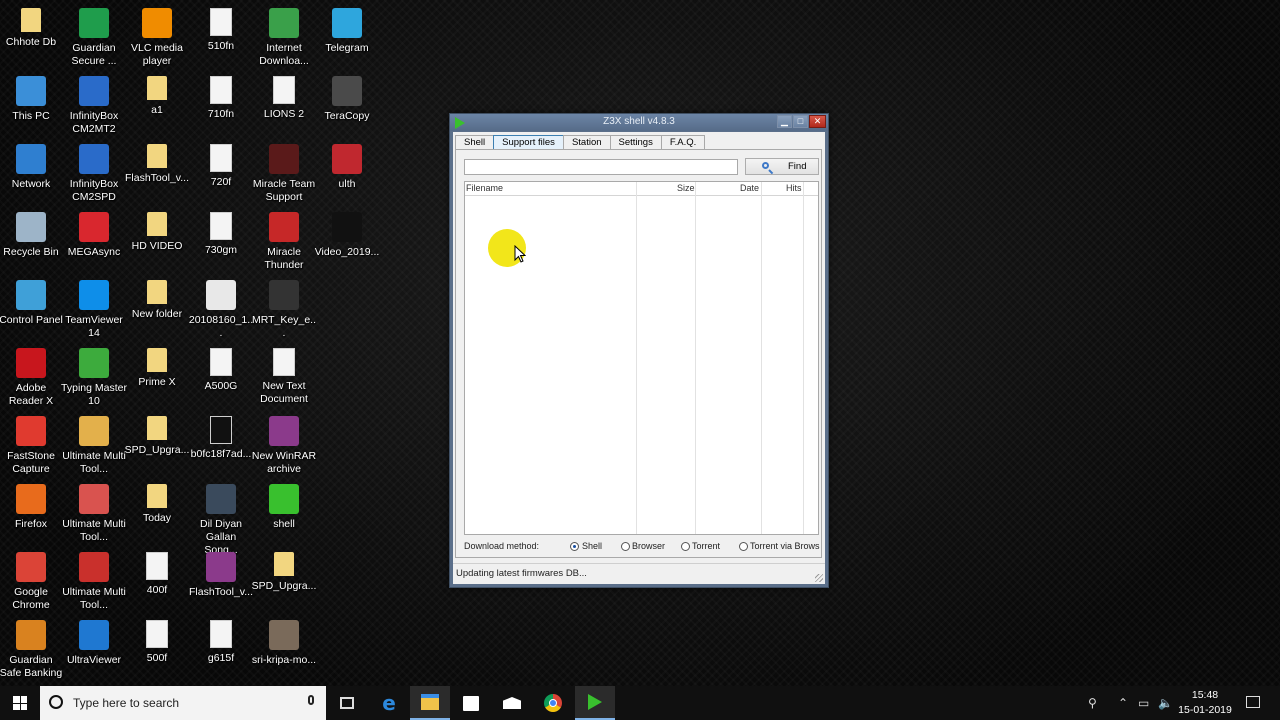 The height and width of the screenshot is (720, 1280). Describe the element at coordinates (94, 172) in the screenshot. I see `desktop-icon: InfinityBox CM2SPD` at that location.